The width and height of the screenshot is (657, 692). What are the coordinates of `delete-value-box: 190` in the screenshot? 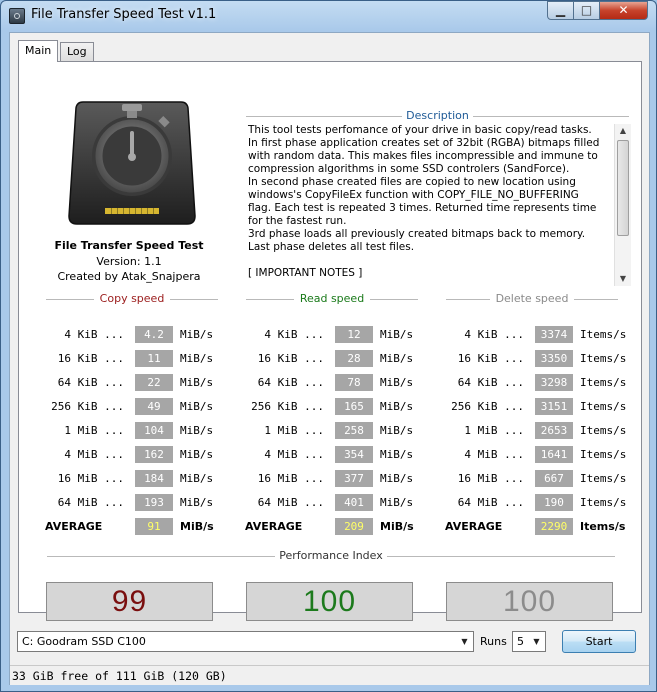 It's located at (554, 502).